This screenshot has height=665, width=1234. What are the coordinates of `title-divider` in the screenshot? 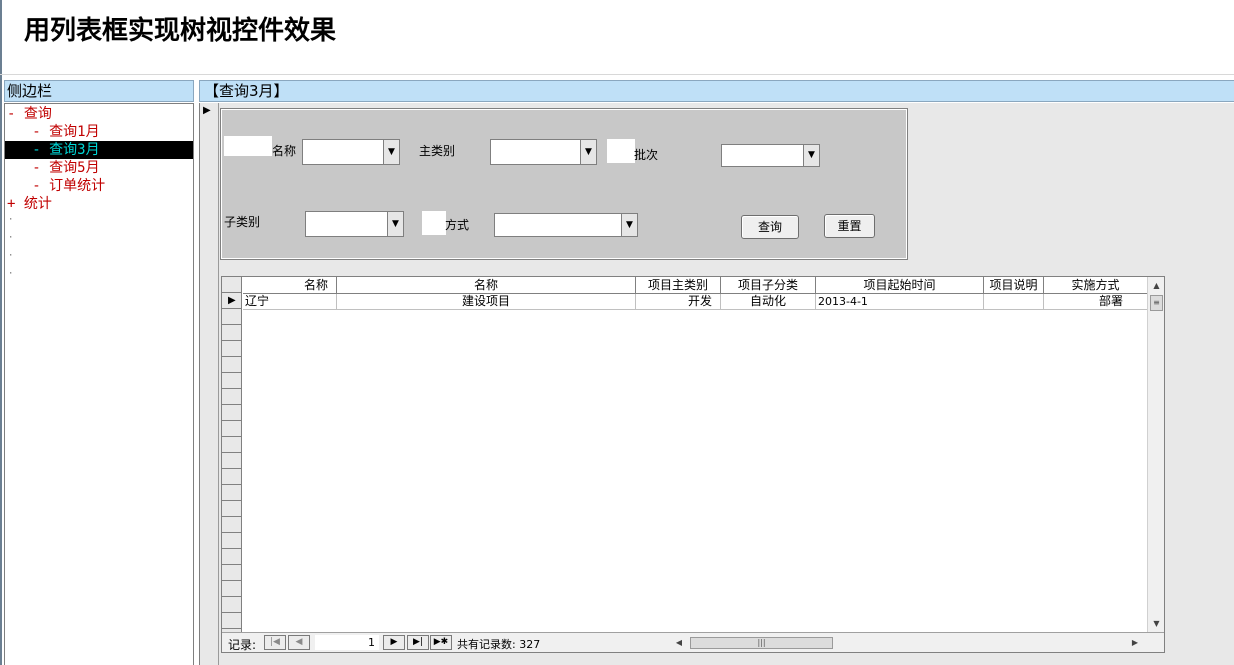 It's located at (617, 74).